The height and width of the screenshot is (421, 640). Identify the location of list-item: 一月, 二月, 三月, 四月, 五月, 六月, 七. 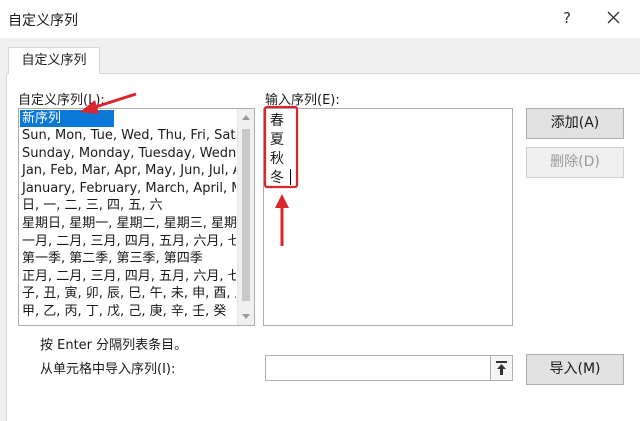
(128, 241).